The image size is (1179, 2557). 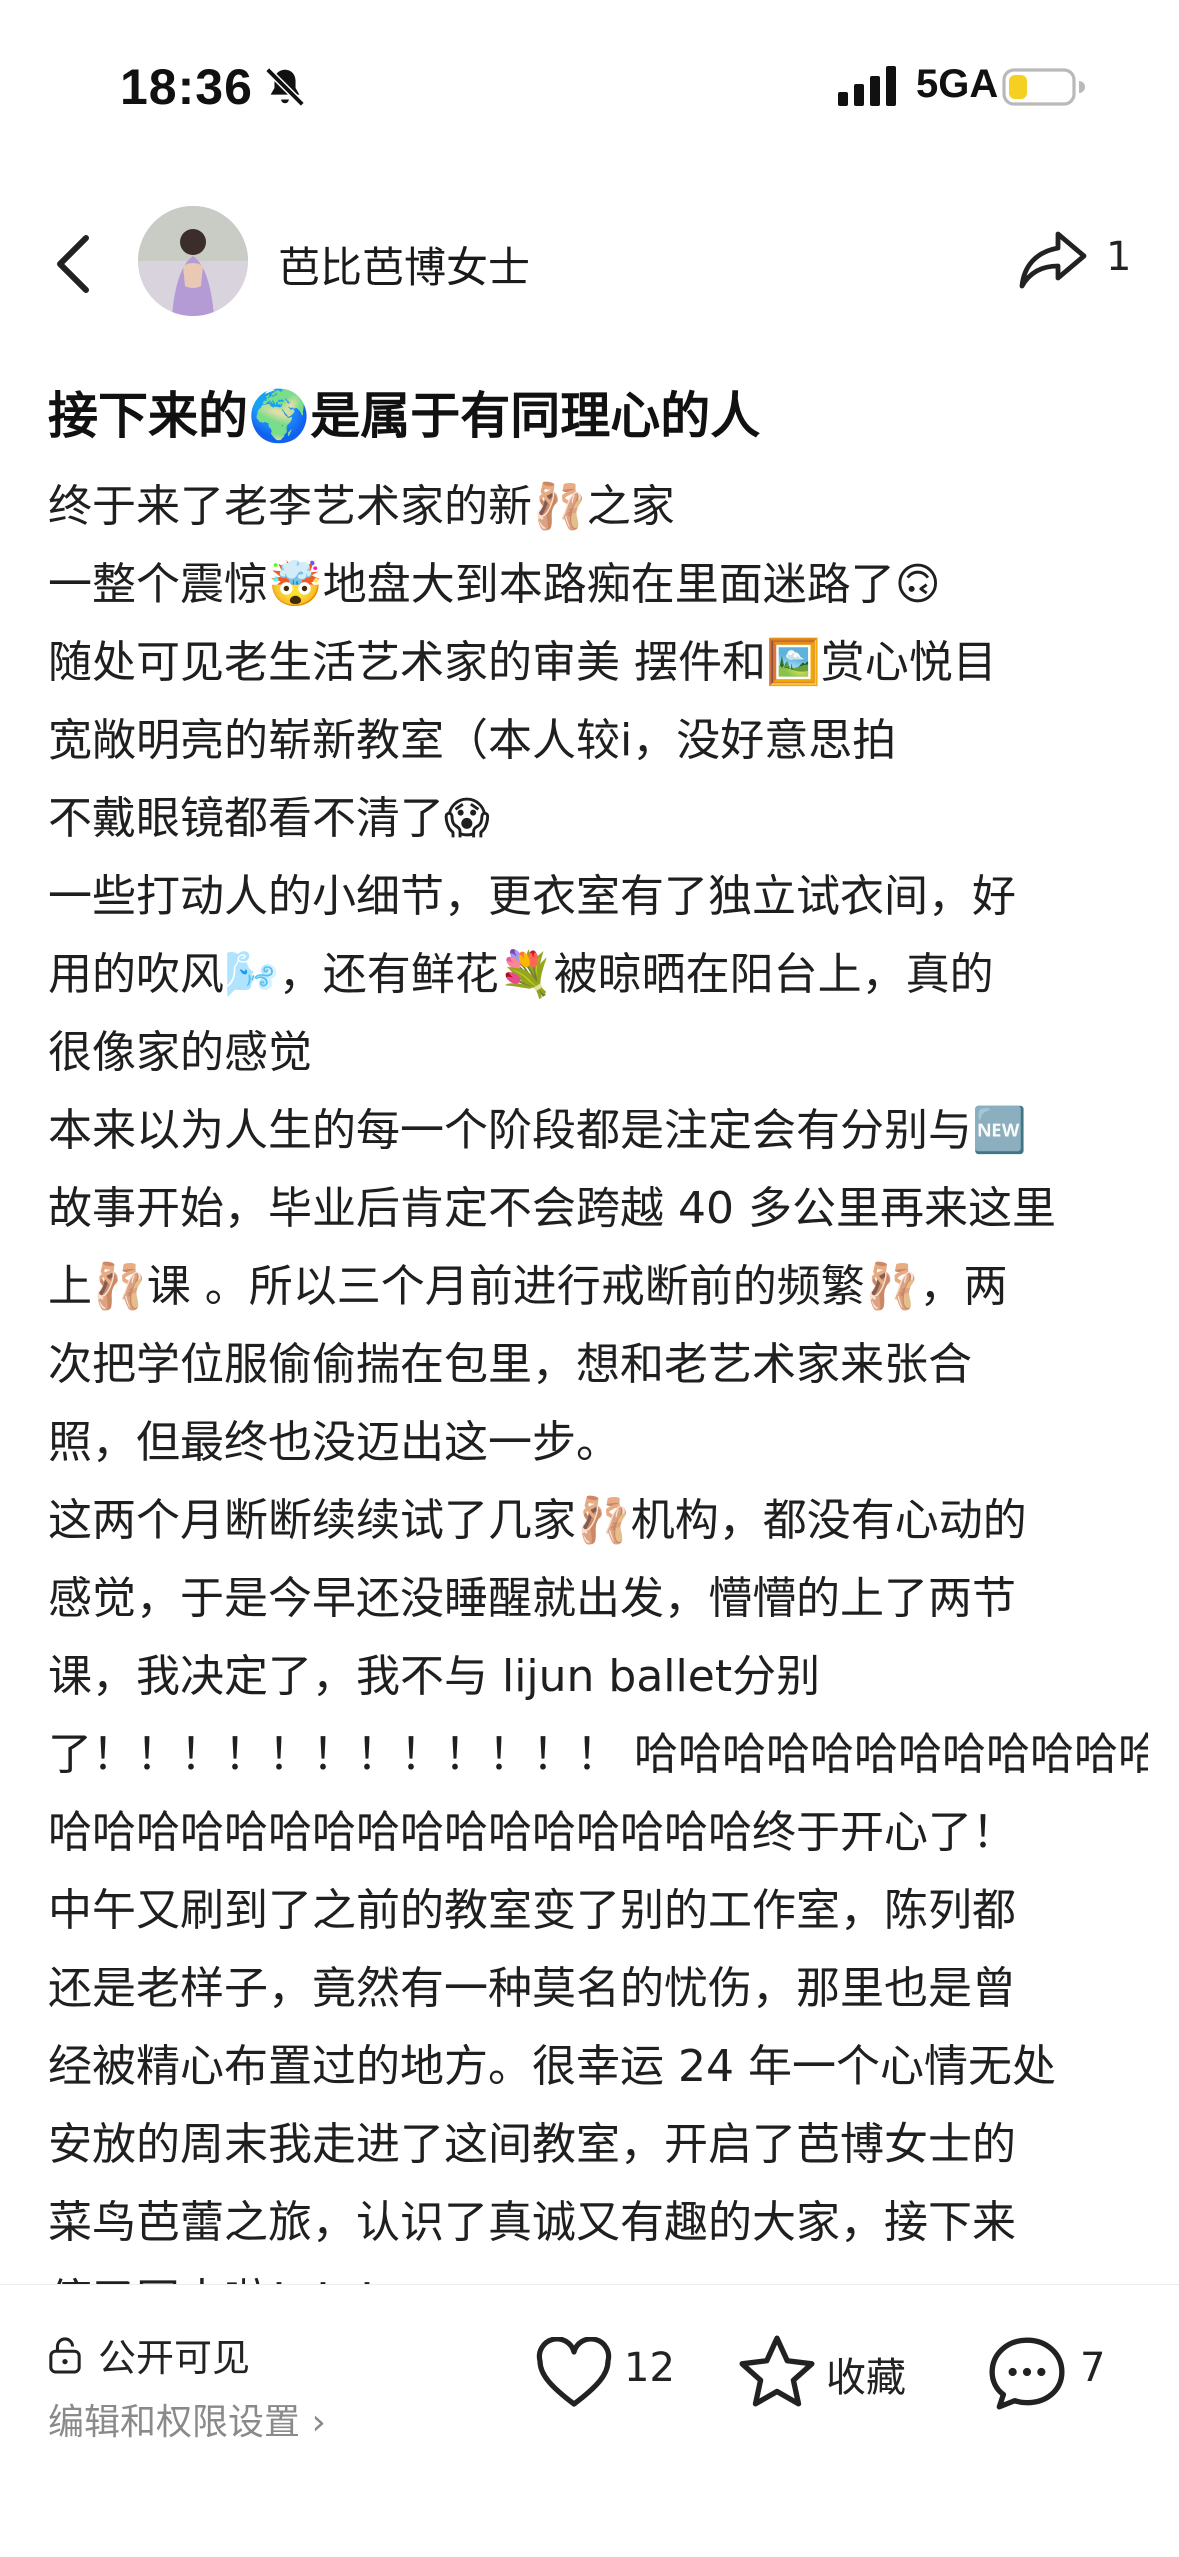 I want to click on post-line: 安放的周末我走进了这间教室，开启了芭博女士的, so click(x=532, y=2144).